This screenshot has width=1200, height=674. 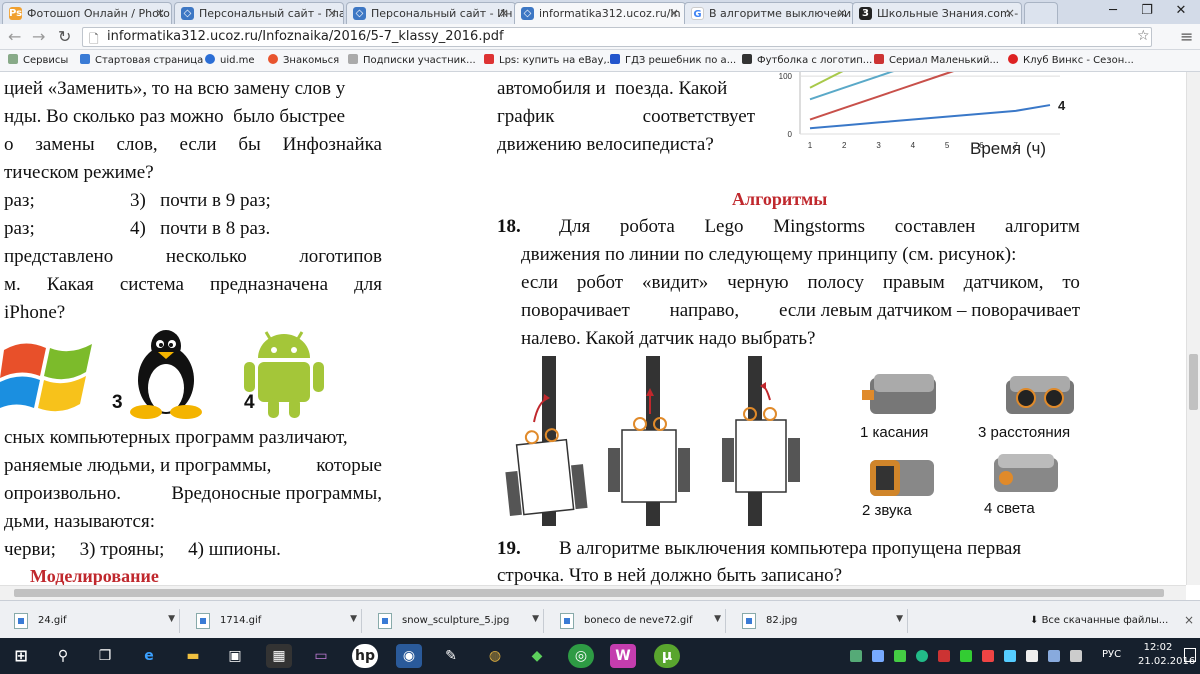 I want to click on task-view-icon: ❐, so click(x=105, y=656).